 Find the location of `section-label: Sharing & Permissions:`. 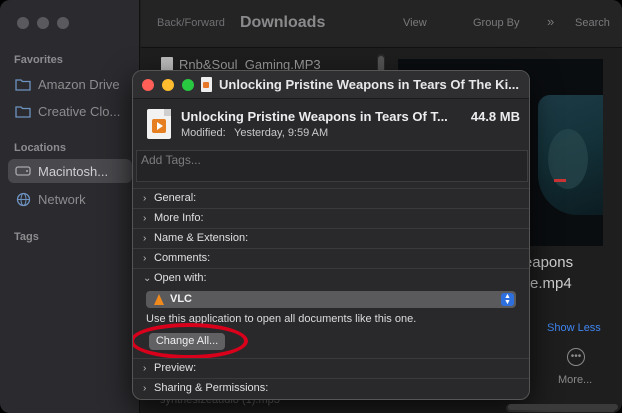

section-label: Sharing & Permissions: is located at coordinates (211, 388).